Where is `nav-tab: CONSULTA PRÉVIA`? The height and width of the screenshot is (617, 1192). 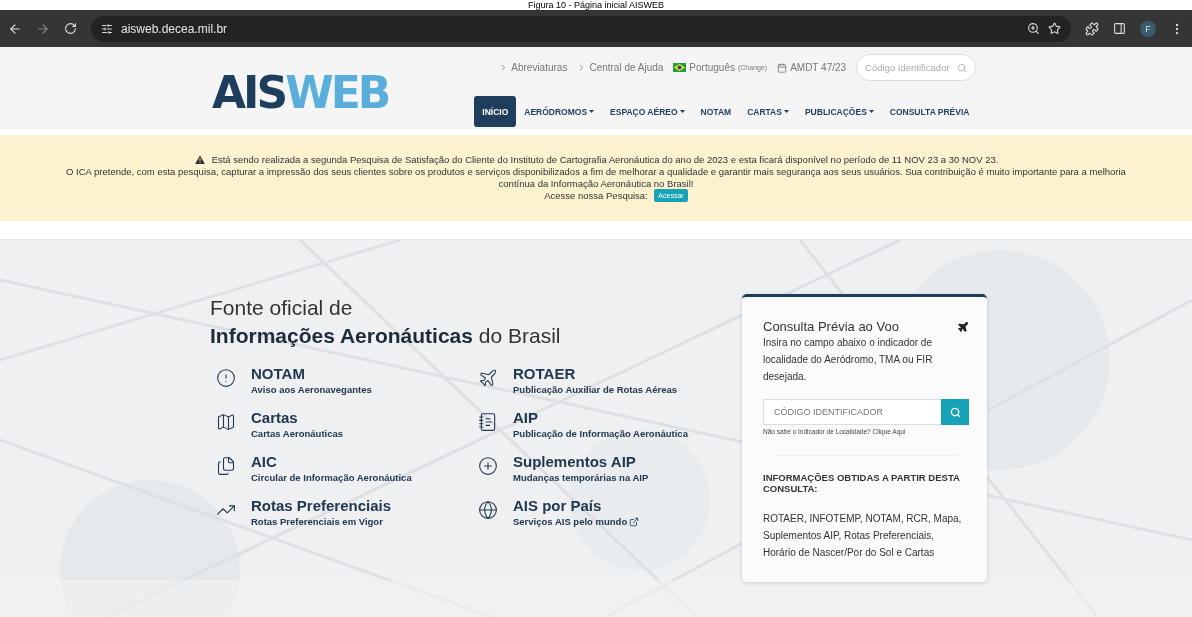 nav-tab: CONSULTA PRÉVIA is located at coordinates (929, 111).